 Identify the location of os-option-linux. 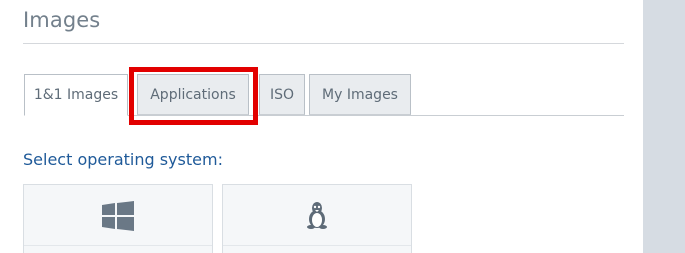
(317, 218).